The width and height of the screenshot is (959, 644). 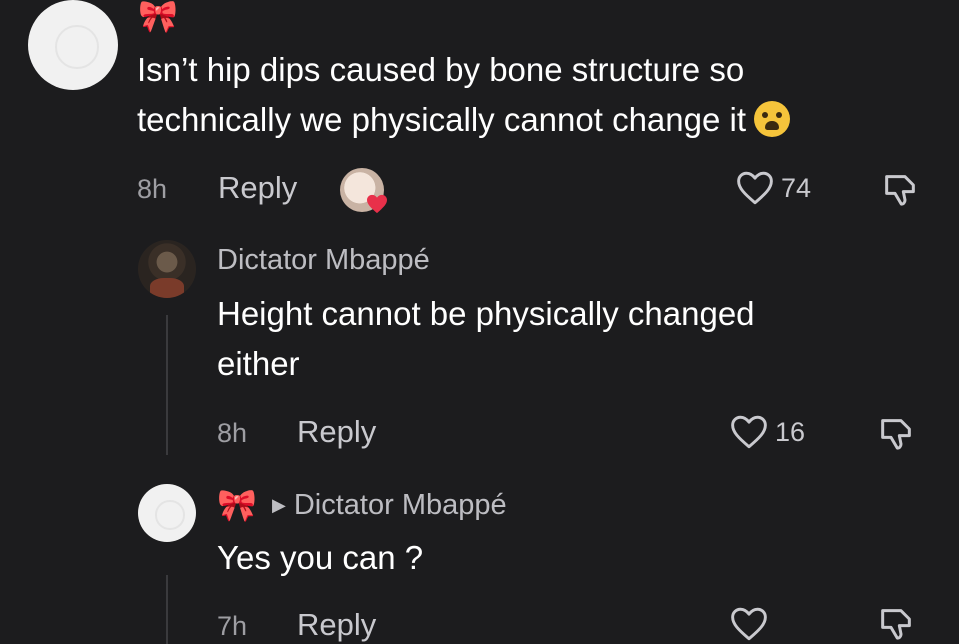 I want to click on comment-text-line-1: Height cannot be physically changed, so click(x=486, y=313).